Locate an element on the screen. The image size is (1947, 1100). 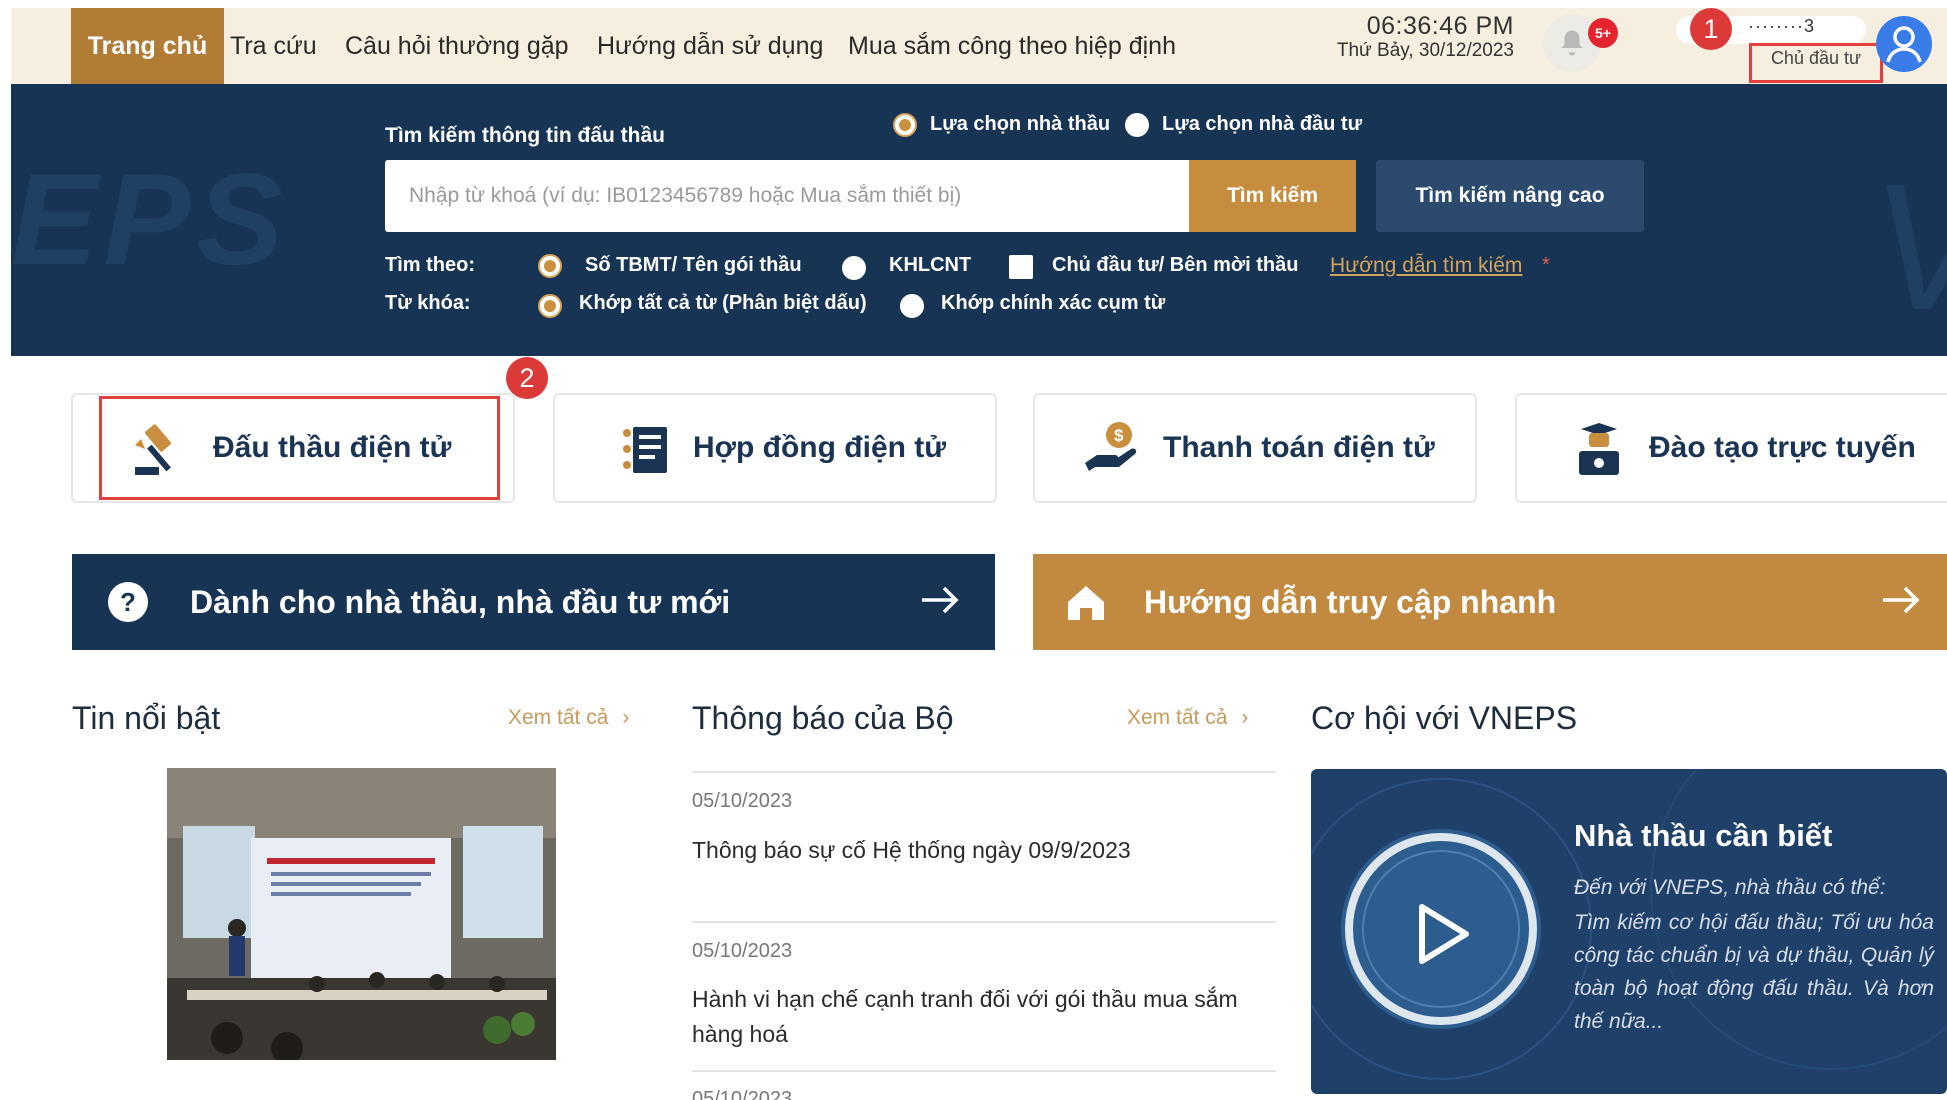
payment-icon: $ is located at coordinates (1111, 446).